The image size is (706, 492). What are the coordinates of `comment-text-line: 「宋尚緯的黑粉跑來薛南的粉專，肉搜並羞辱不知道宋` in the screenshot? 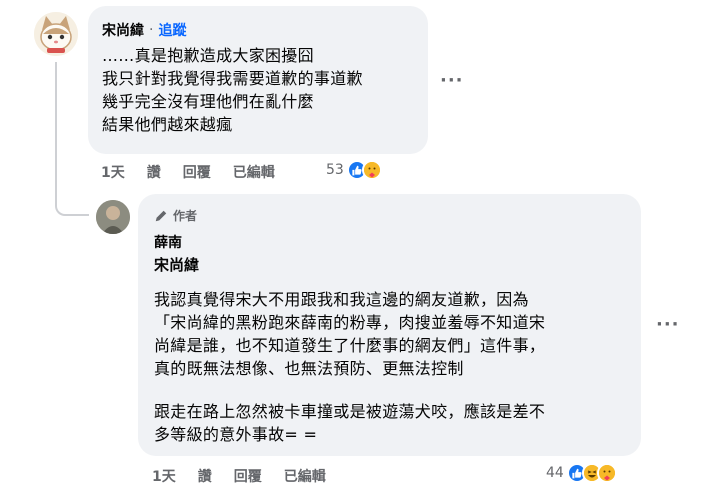 It's located at (350, 322).